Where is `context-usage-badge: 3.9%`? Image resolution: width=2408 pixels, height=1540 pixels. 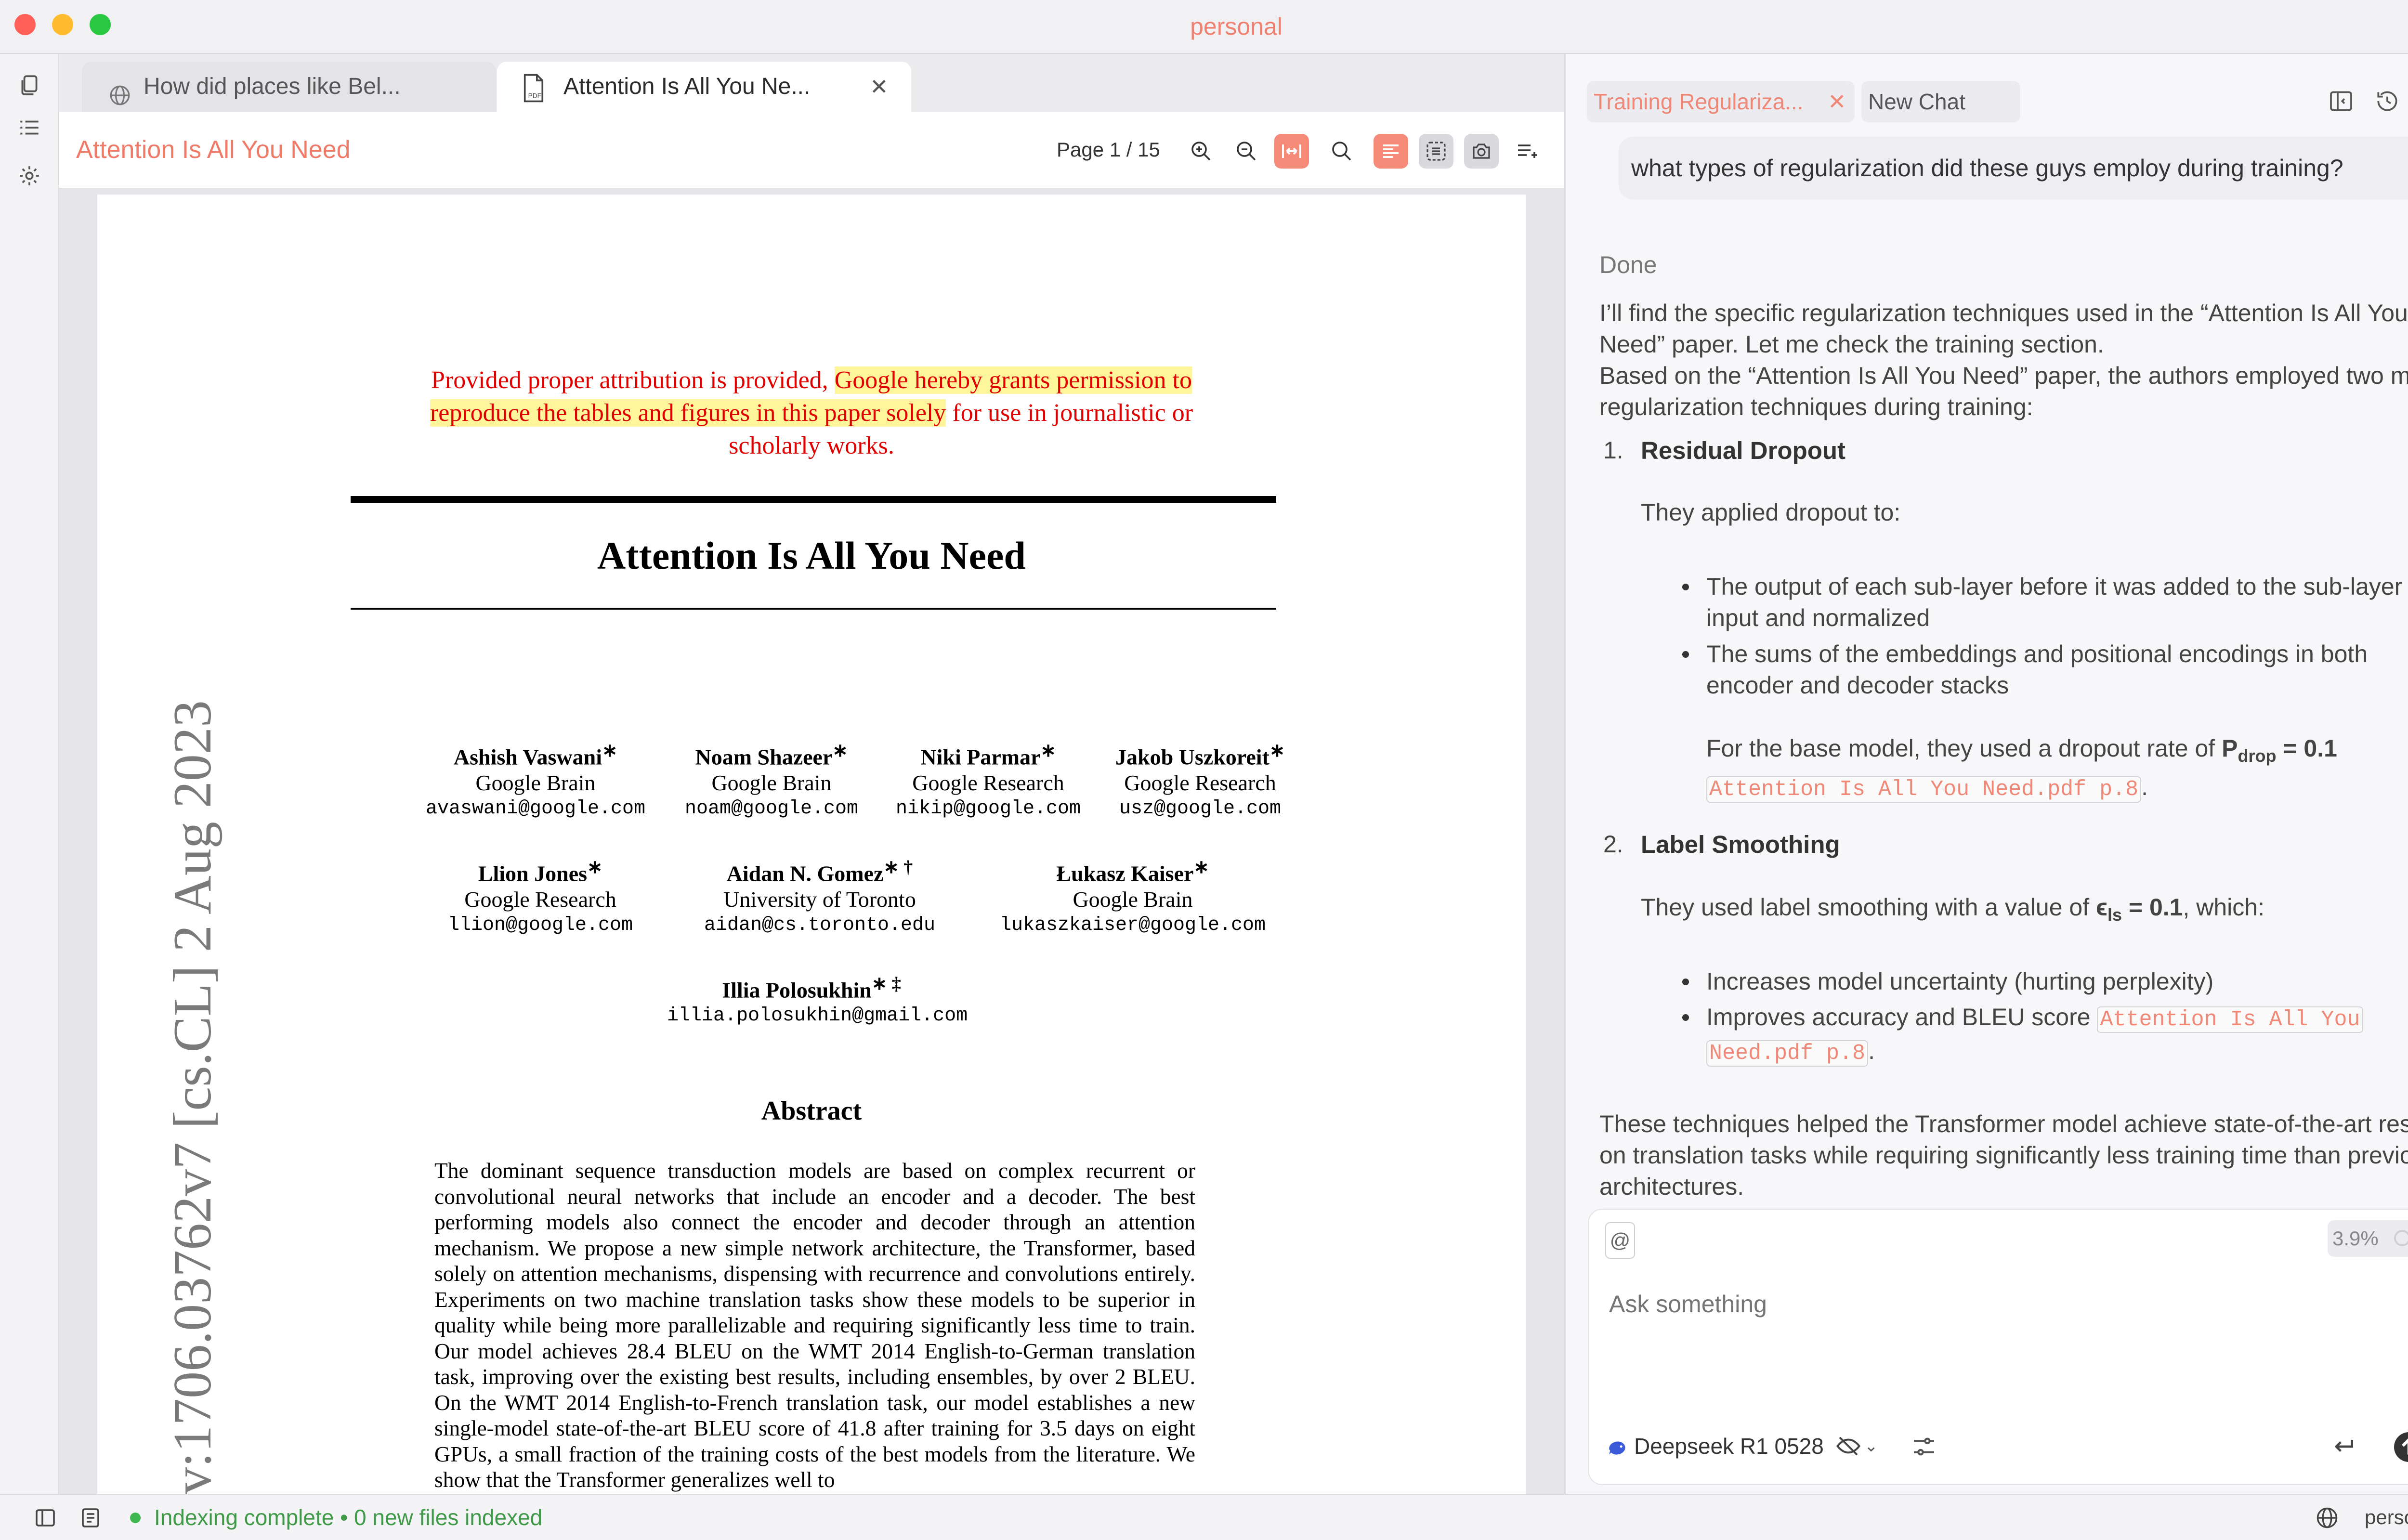
context-usage-badge: 3.9% is located at coordinates (2368, 1238).